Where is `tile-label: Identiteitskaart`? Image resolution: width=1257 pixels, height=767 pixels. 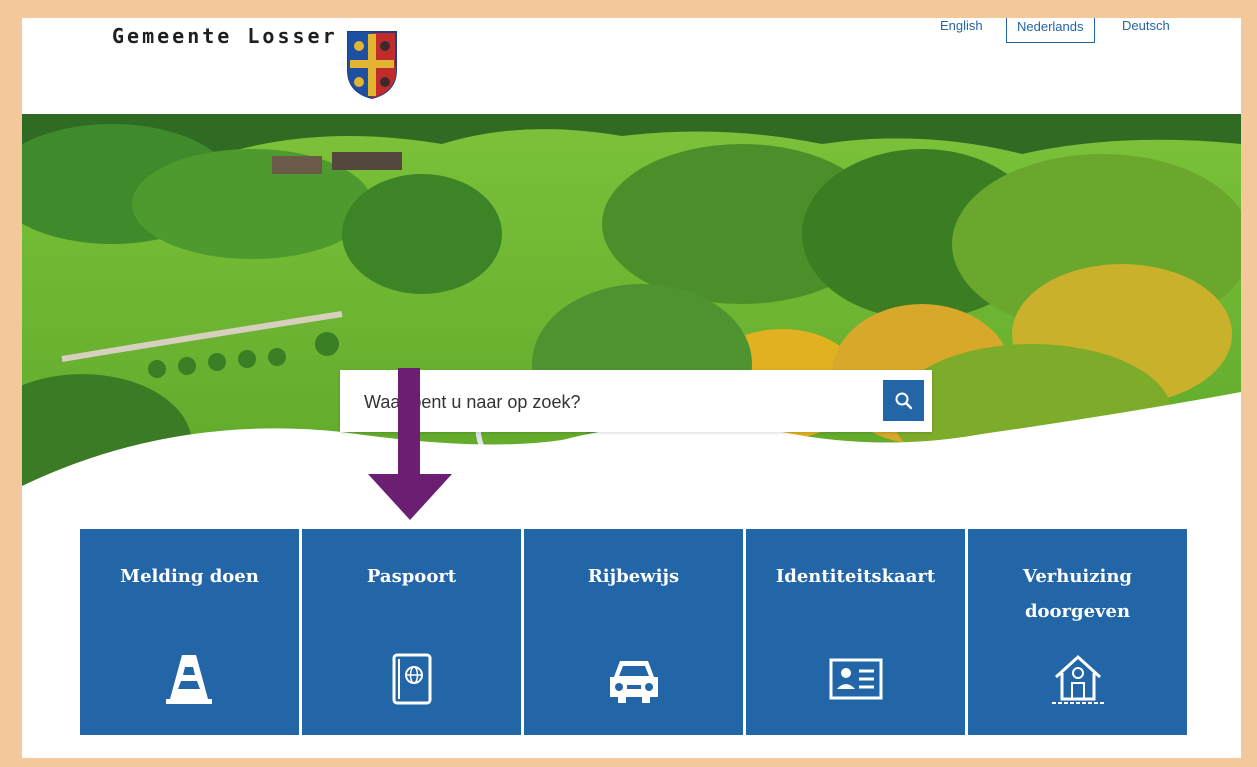
tile-label: Identiteitskaart is located at coordinates (855, 576).